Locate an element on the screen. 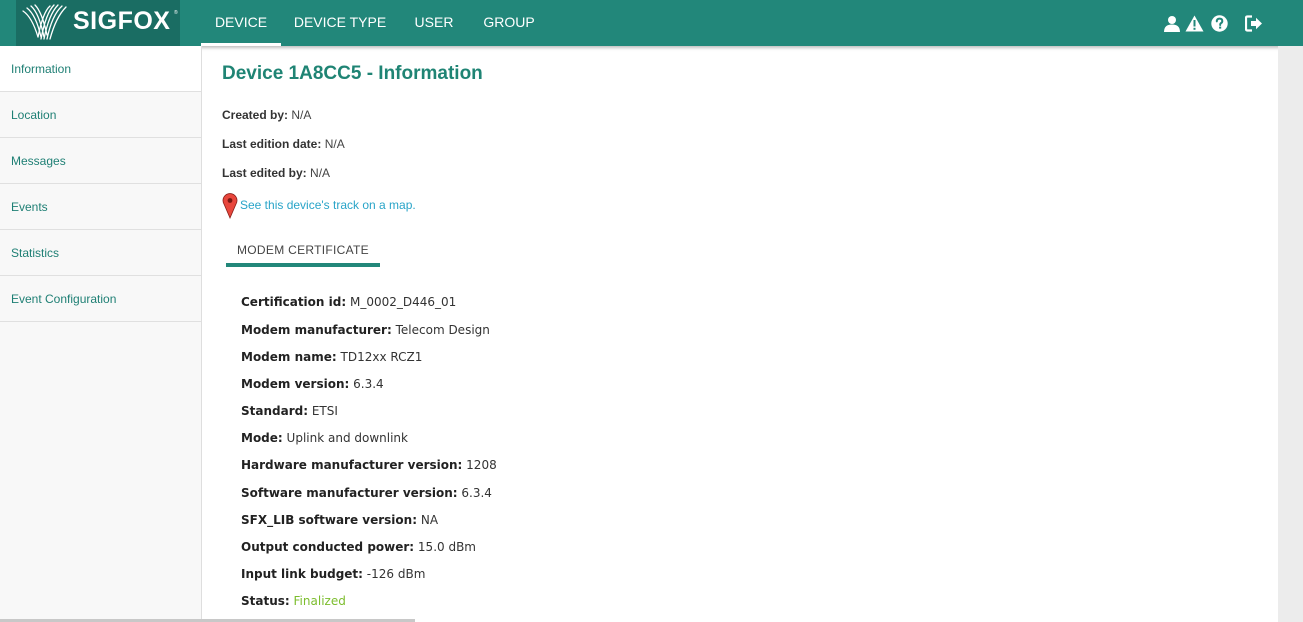 The image size is (1303, 622). help-icon is located at coordinates (1219, 23).